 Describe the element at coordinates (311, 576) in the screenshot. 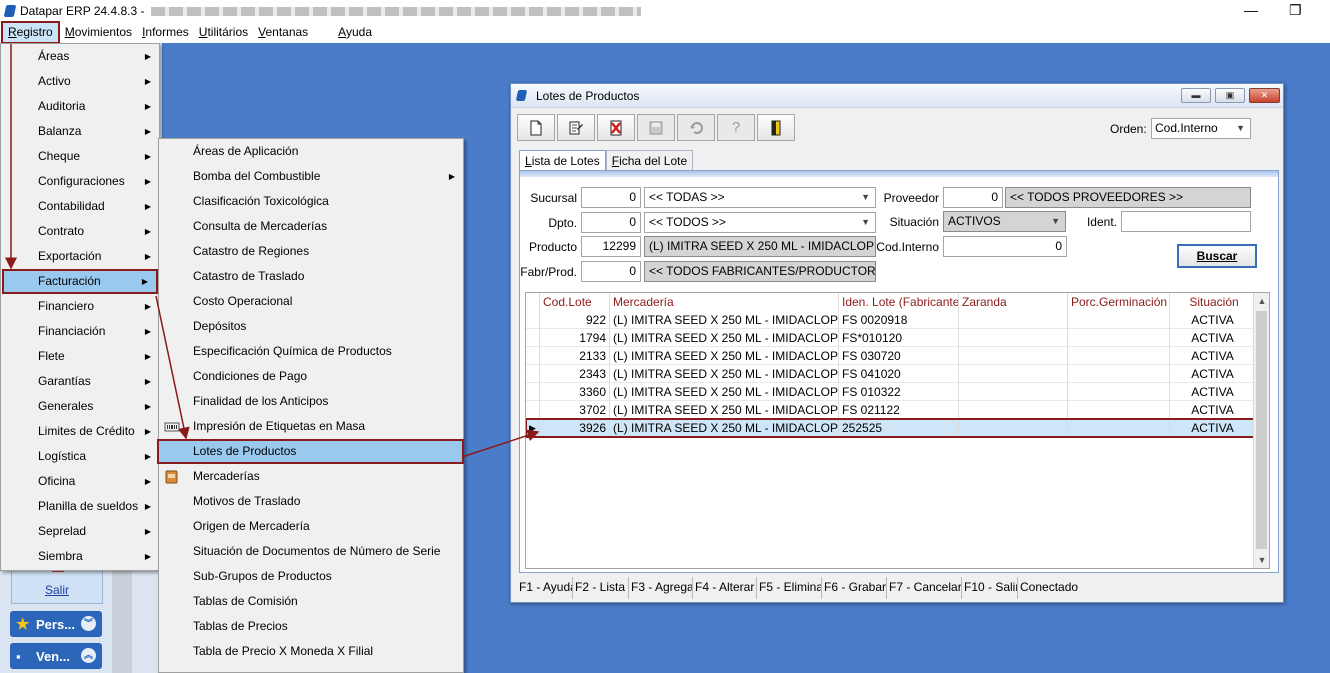

I see `fact-item-sub-grupos: Sub-Grupos de Productos` at that location.